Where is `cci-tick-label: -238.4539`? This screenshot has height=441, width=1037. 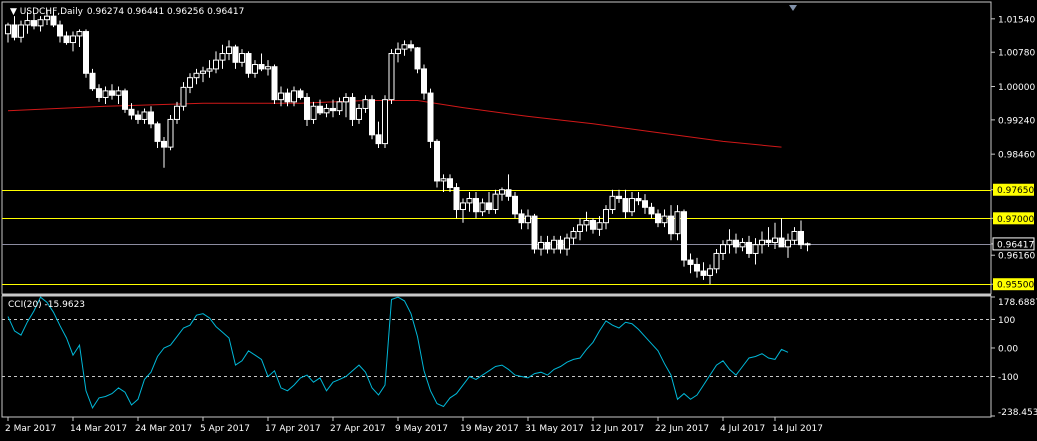 cci-tick-label: -238.4539 is located at coordinates (1017, 413).